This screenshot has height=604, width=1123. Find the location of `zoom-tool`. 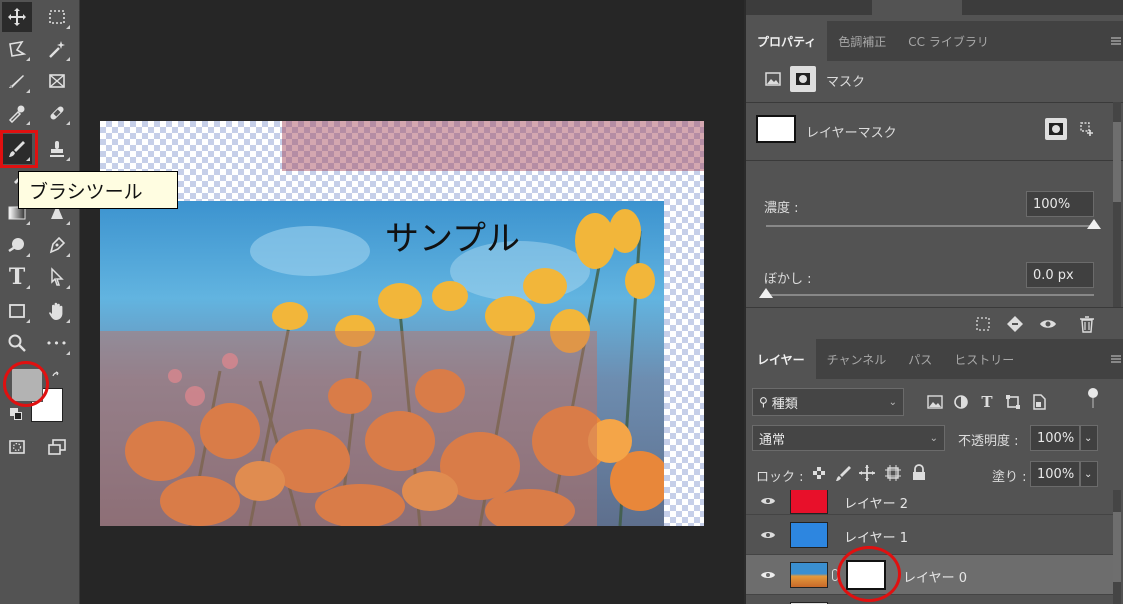

zoom-tool is located at coordinates (17, 343).